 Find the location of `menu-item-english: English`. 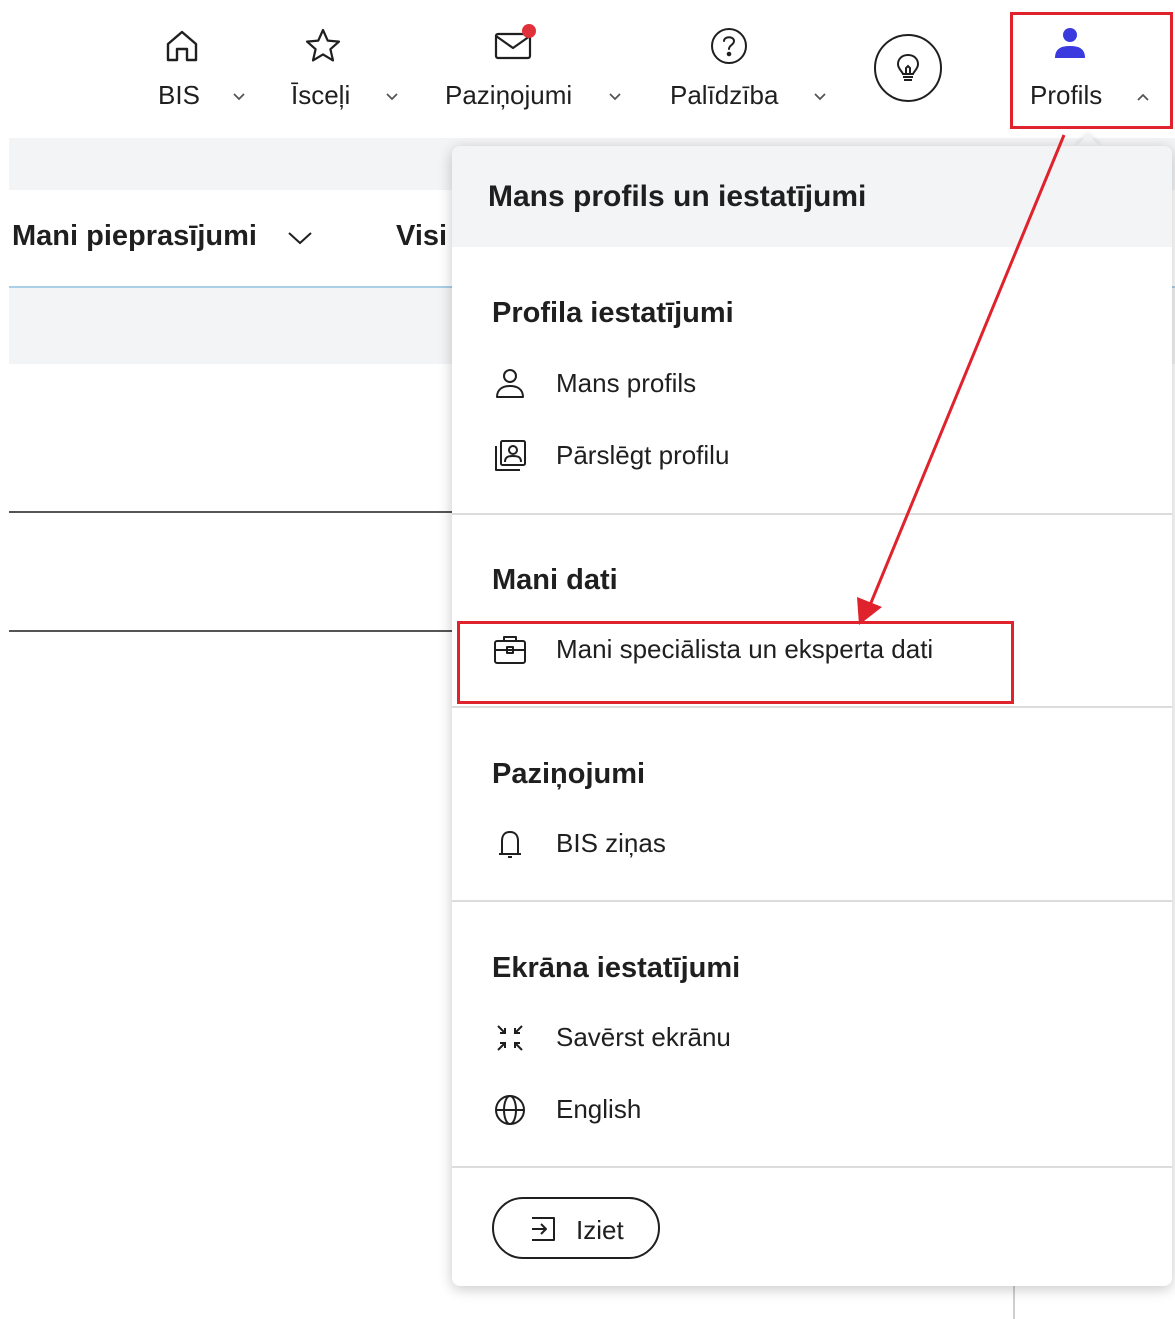

menu-item-english: English is located at coordinates (802, 1112).